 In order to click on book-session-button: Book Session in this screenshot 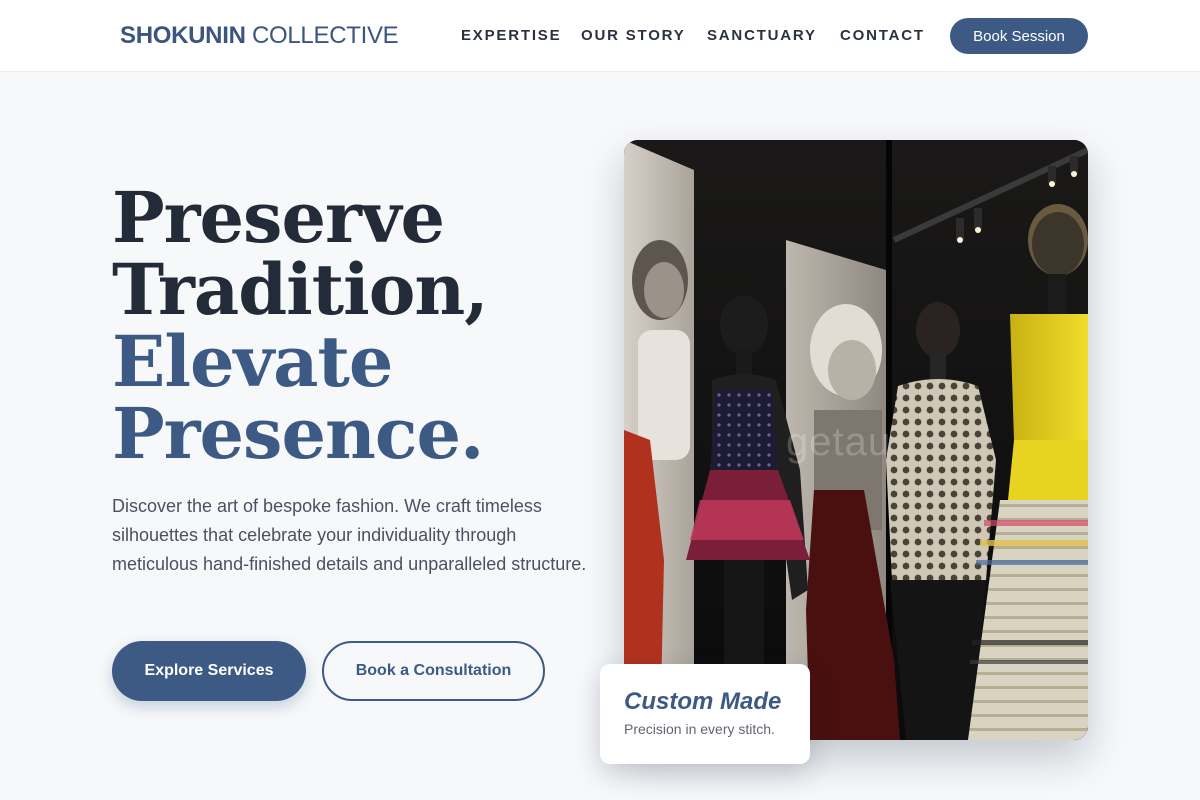, I will do `click(1019, 36)`.